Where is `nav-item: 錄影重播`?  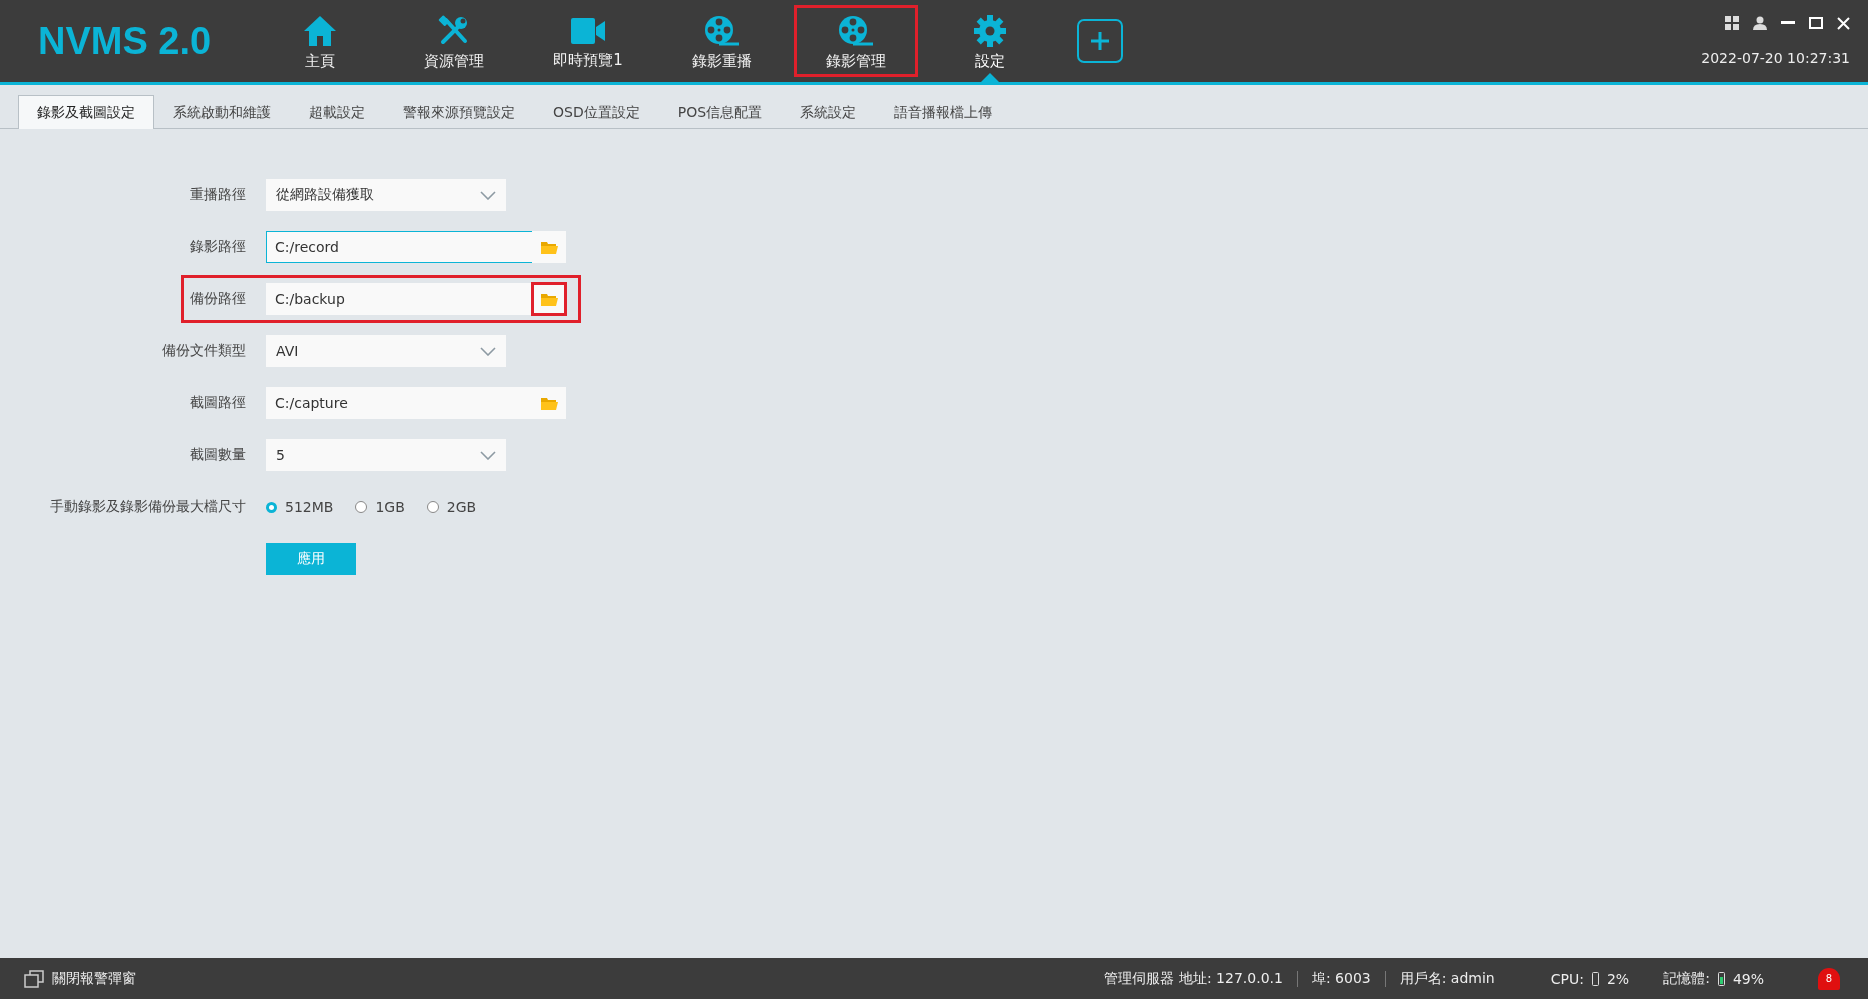
nav-item: 錄影重播 is located at coordinates (722, 41).